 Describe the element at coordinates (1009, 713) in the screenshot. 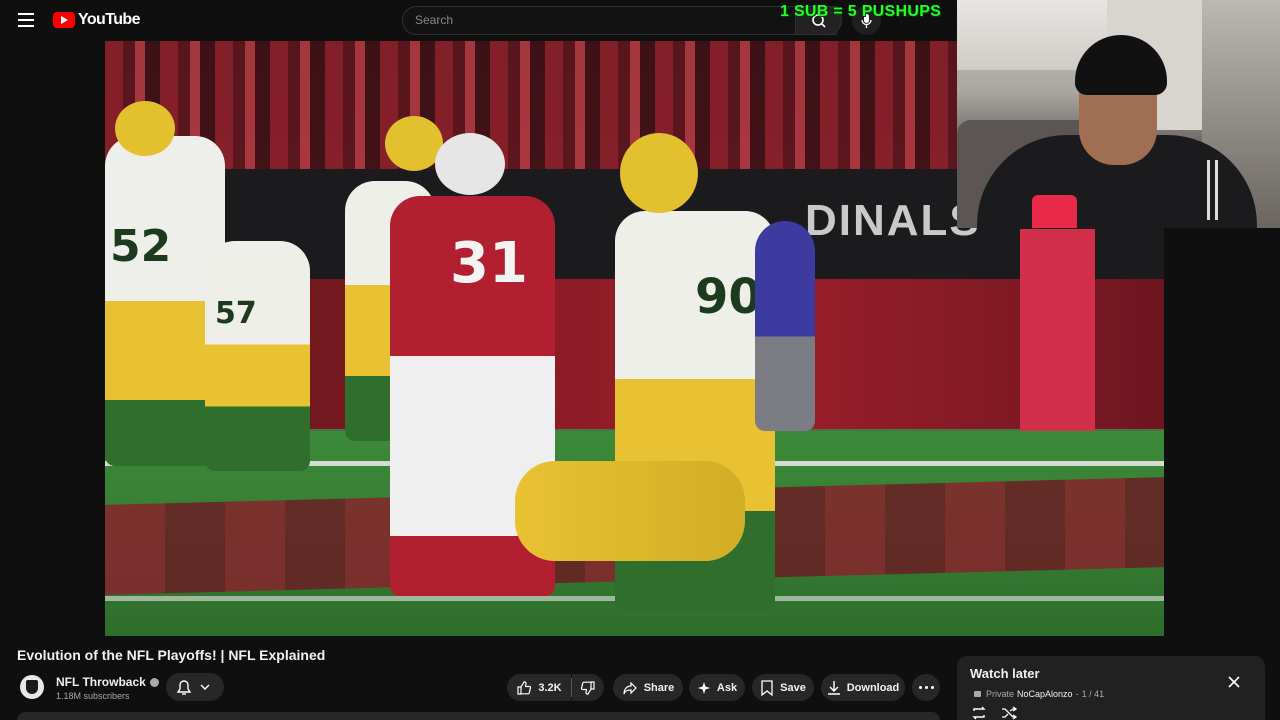

I see `shuffle-icon` at that location.